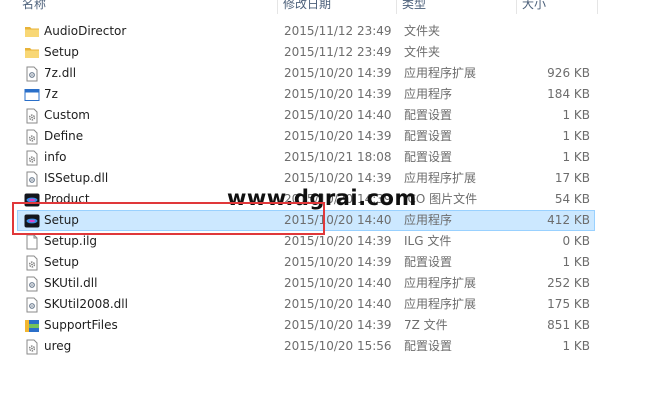 The image size is (655, 407). I want to click on file-row: 7z 2015/10/20 14:39 应用程序 184 KB, so click(306, 94).